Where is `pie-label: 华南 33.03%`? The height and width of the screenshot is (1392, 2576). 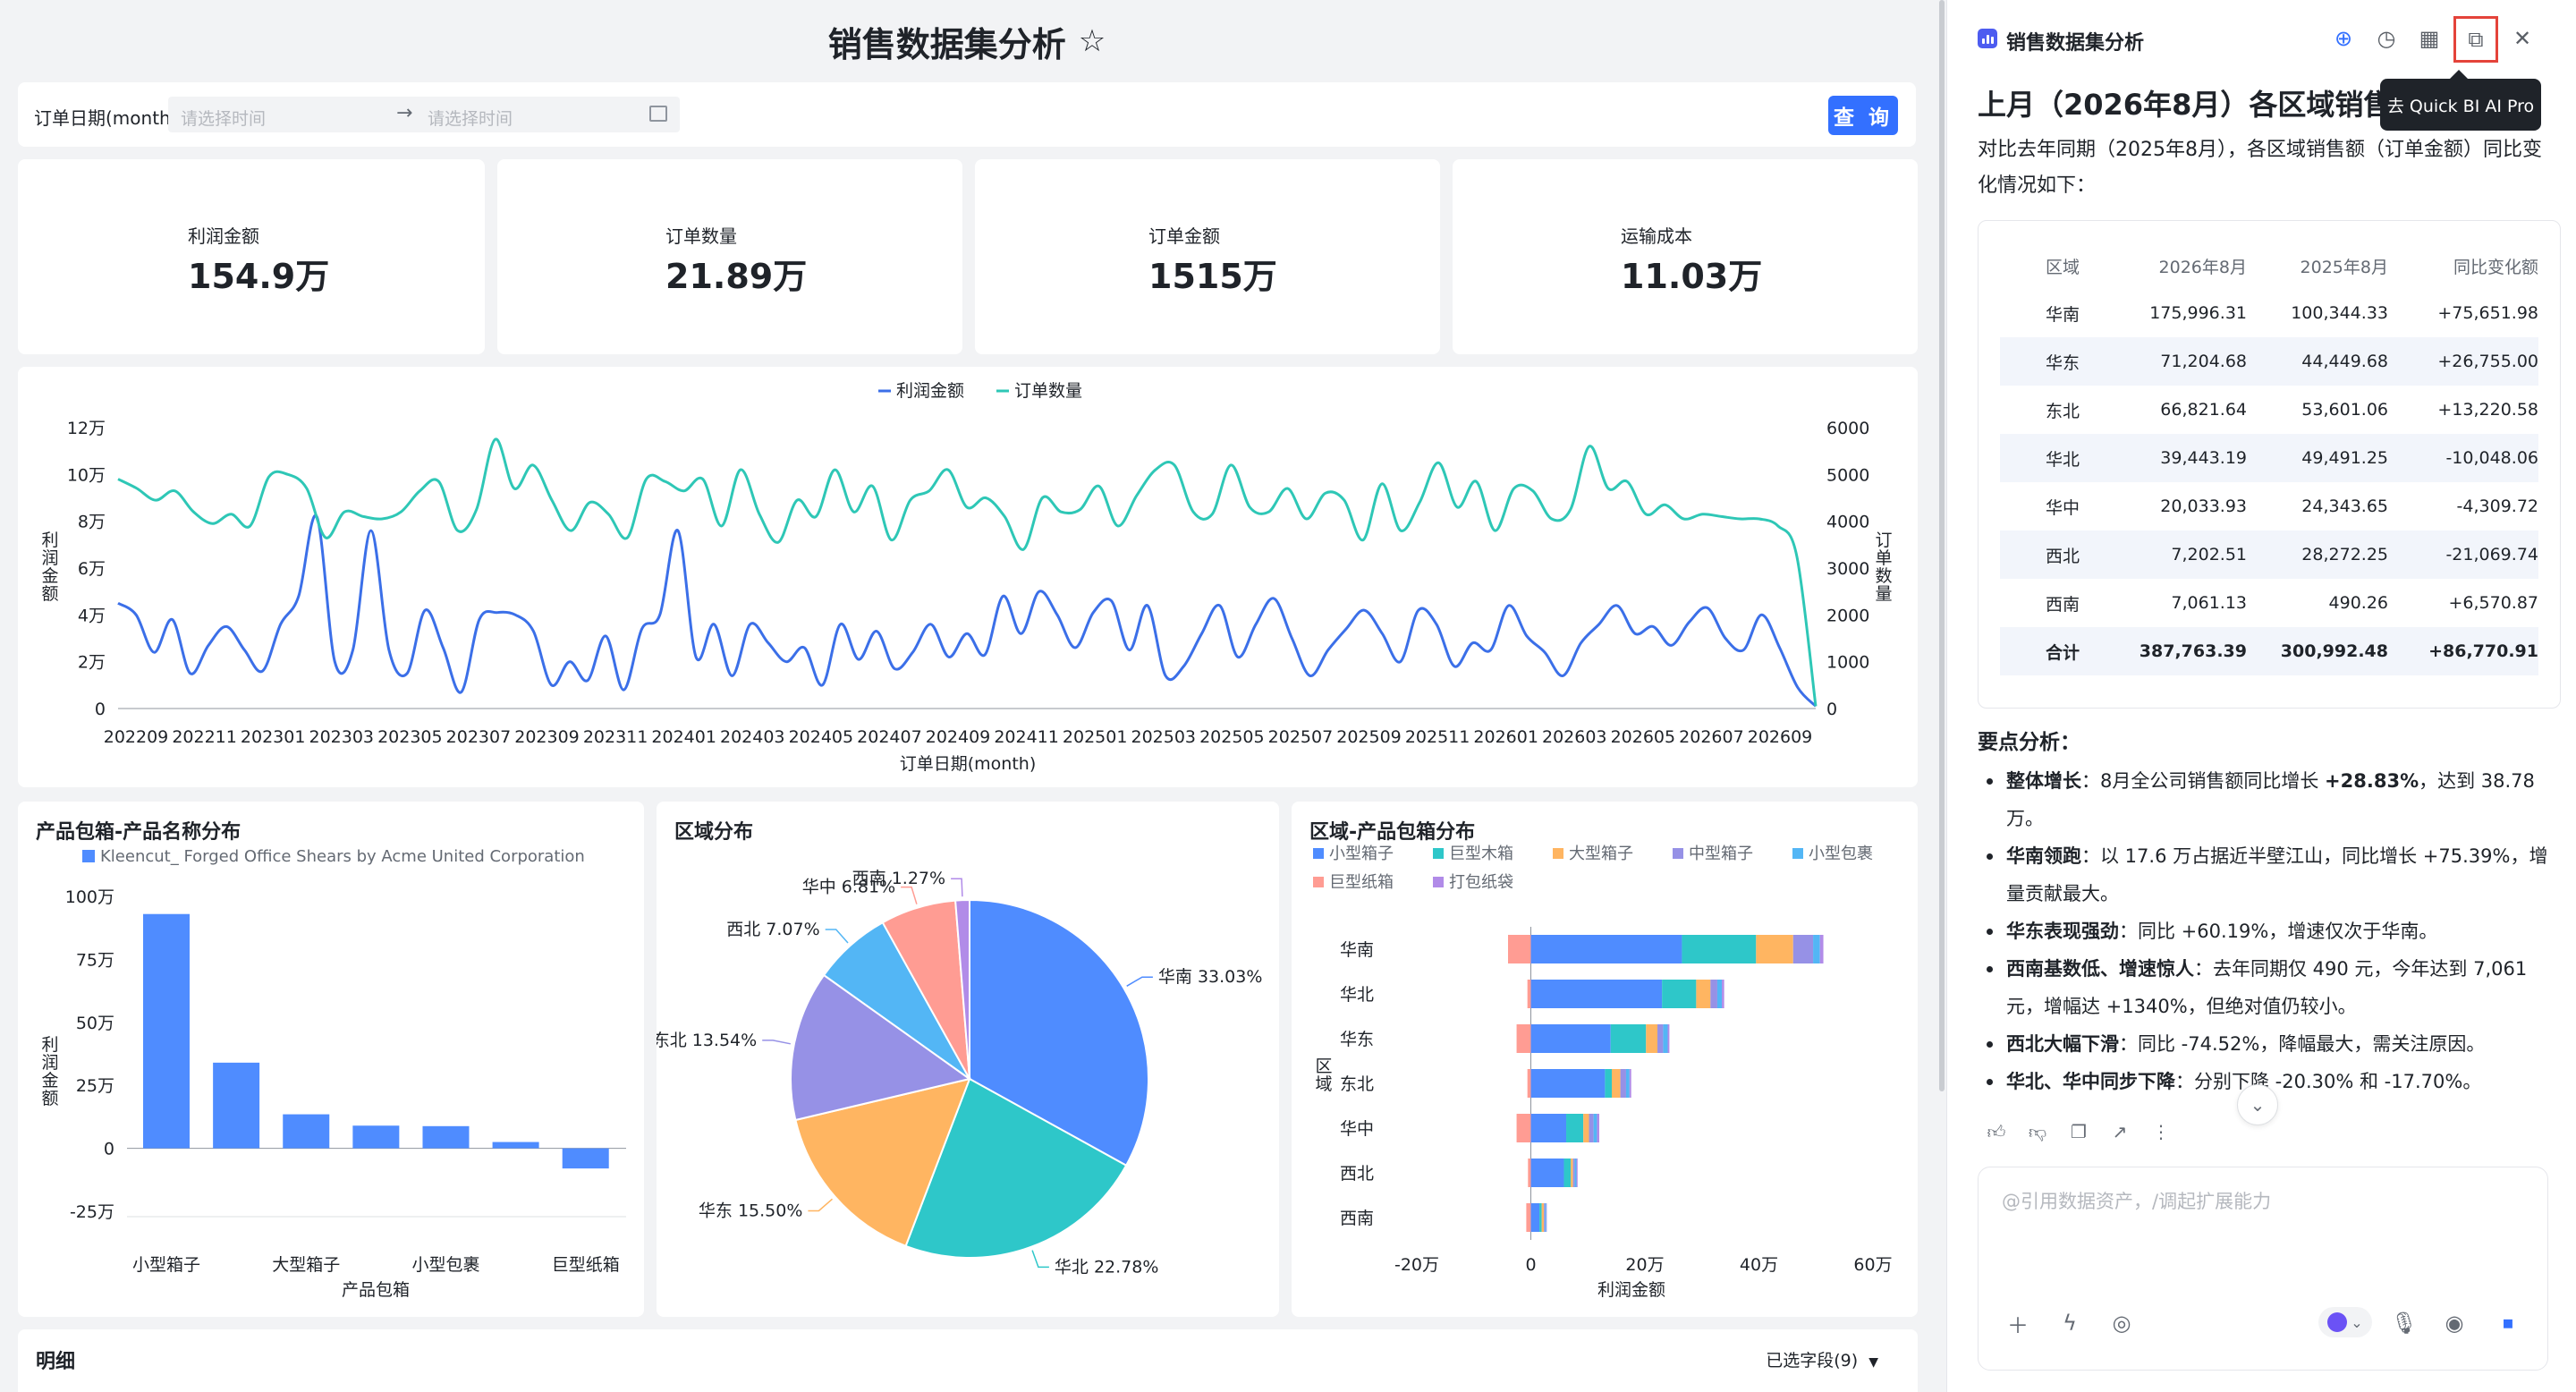
pie-label: 华南 33.03% is located at coordinates (1210, 977).